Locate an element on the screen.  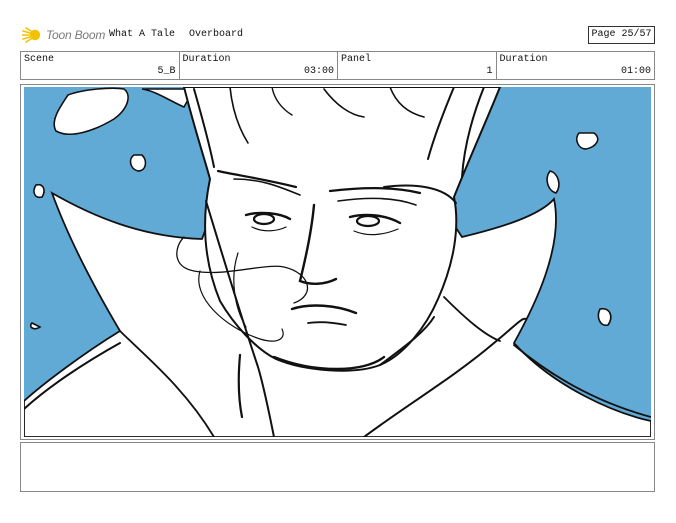
scene-cell: Scene 5_B is located at coordinates (100, 65).